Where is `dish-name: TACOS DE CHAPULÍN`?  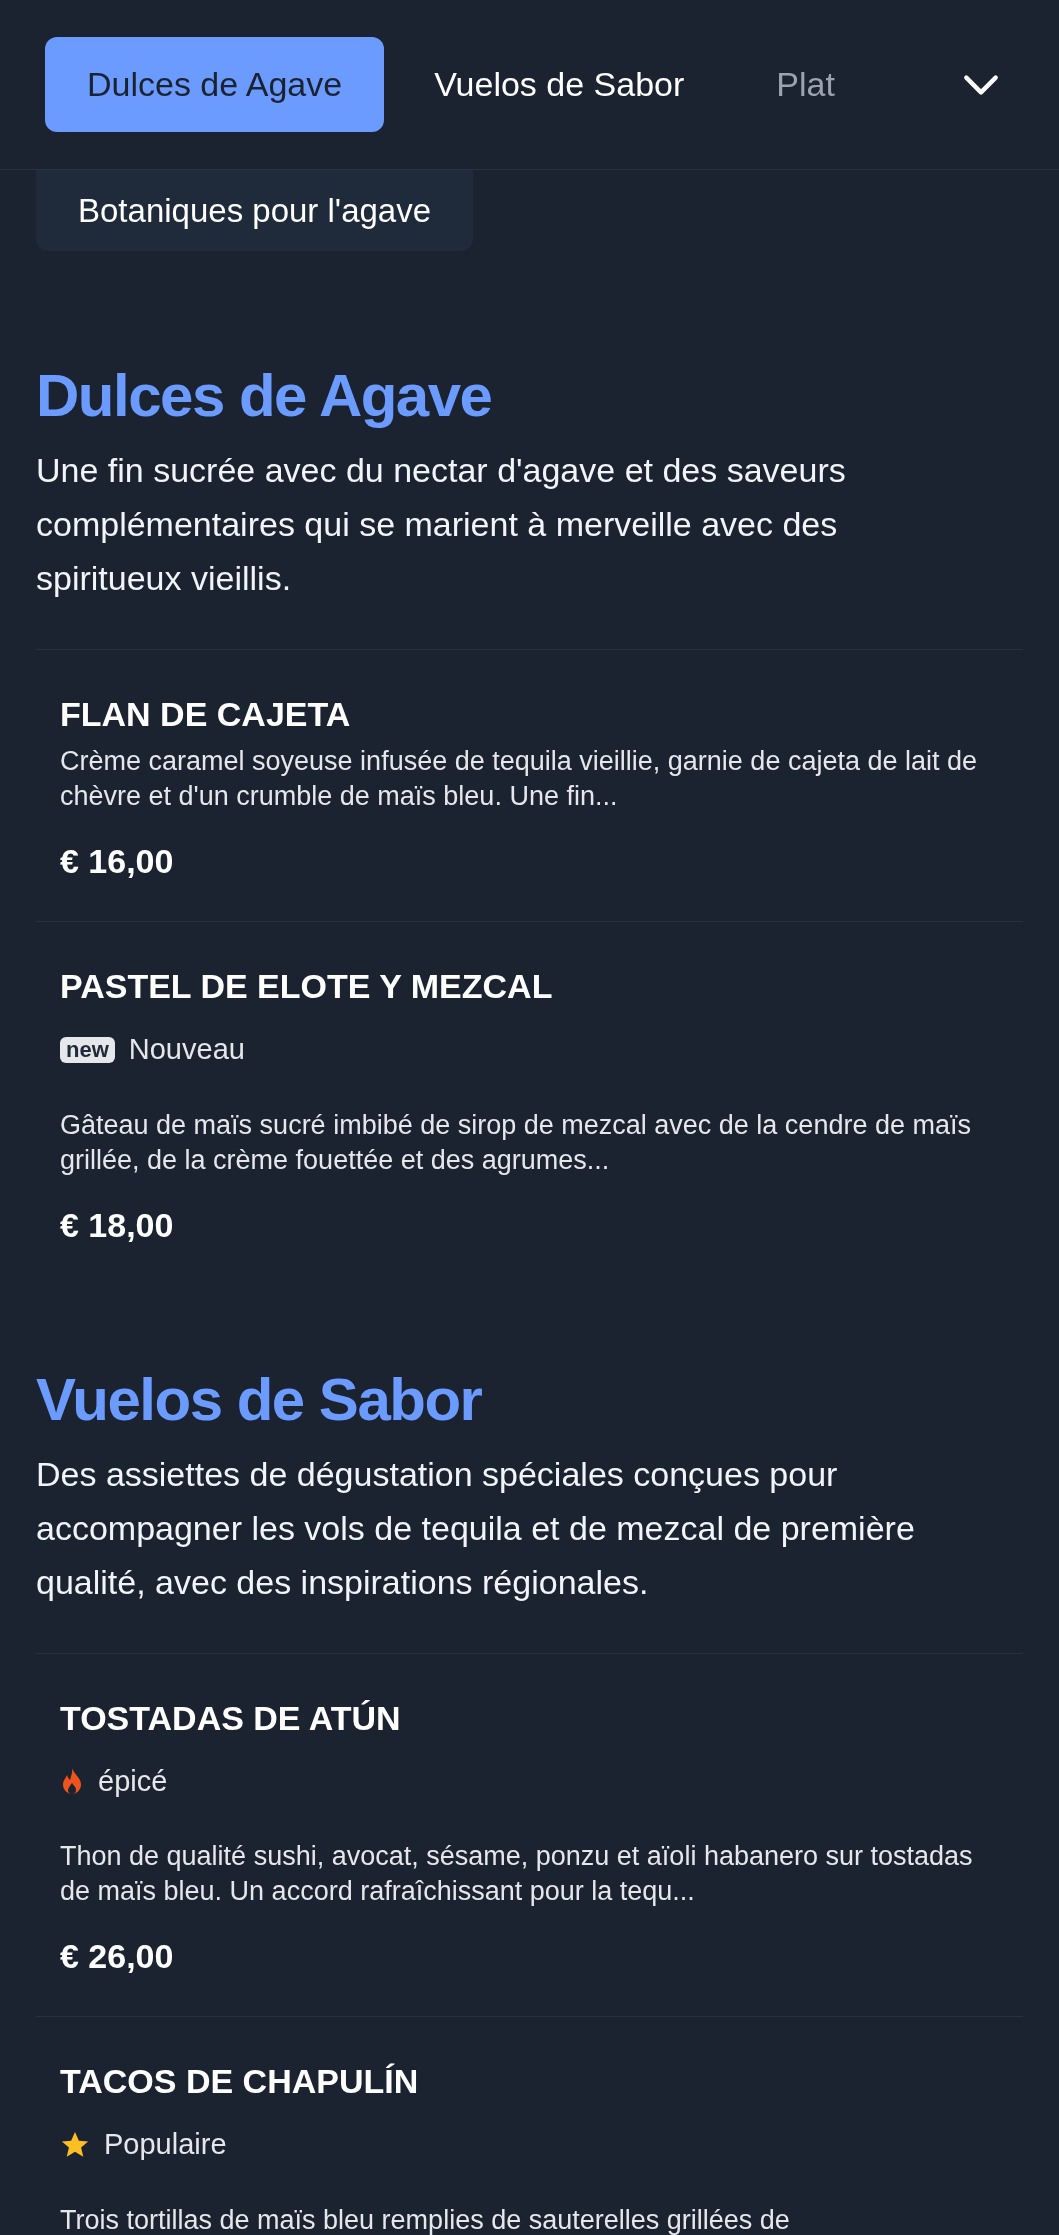
dish-name: TACOS DE CHAPULÍN is located at coordinates (240, 2081).